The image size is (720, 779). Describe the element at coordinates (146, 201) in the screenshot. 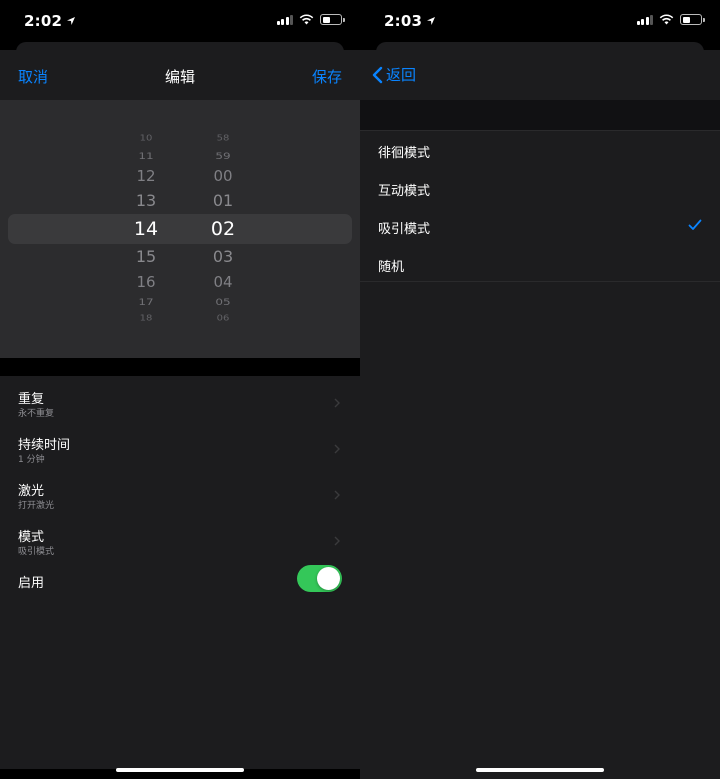

I see `hour-option: 13` at that location.